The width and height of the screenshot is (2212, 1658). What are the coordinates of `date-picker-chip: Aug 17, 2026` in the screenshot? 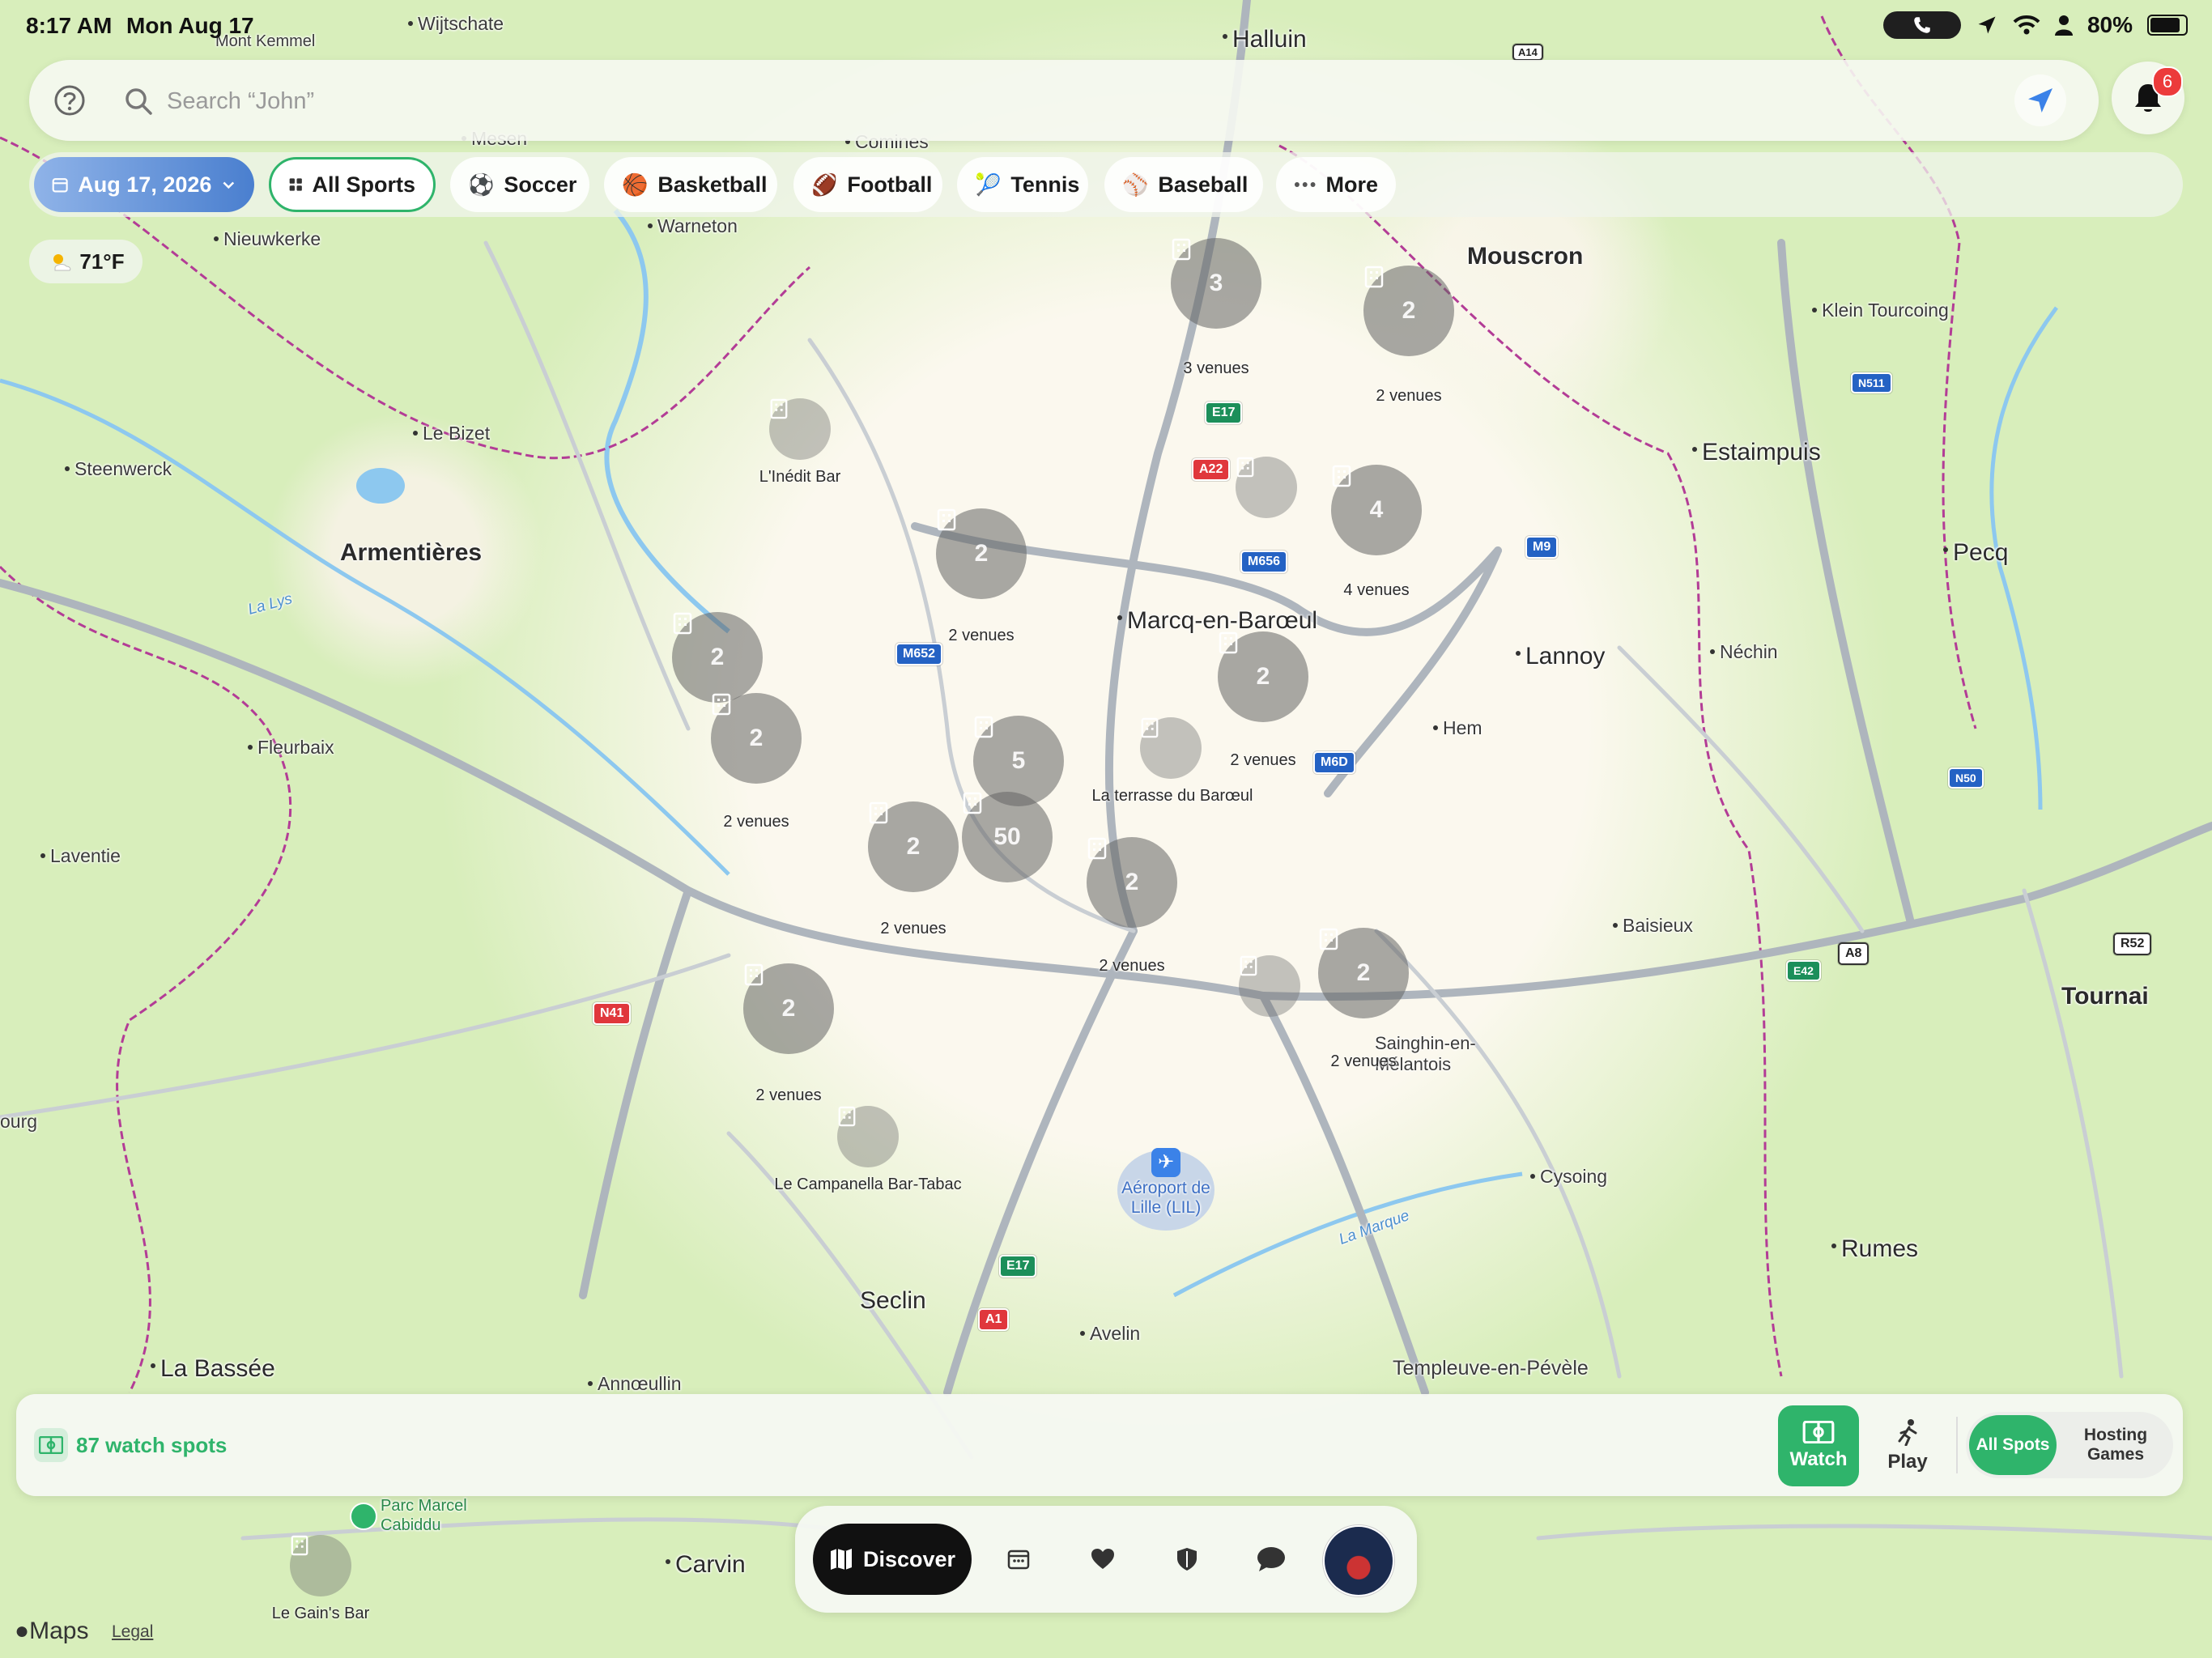 It's located at (144, 184).